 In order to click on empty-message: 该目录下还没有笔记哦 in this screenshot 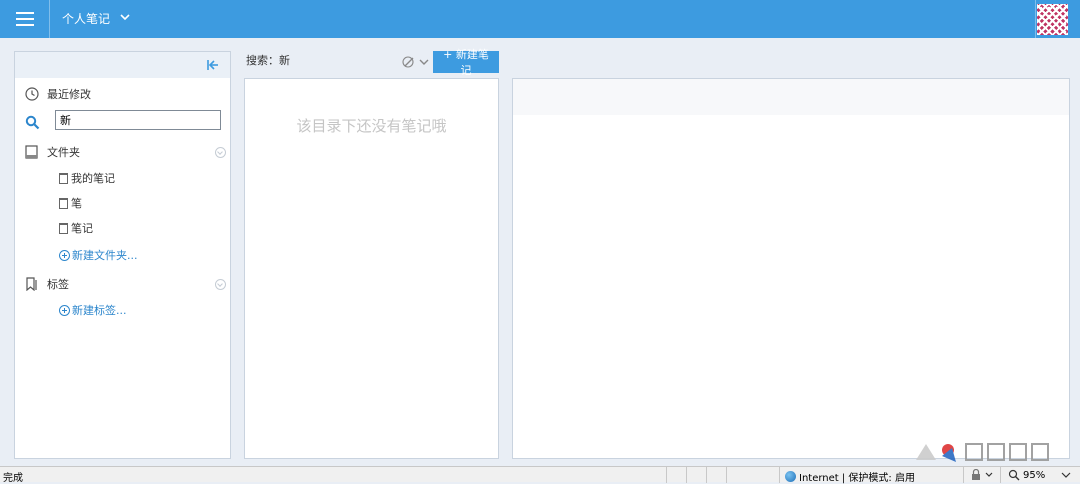, I will do `click(371, 126)`.